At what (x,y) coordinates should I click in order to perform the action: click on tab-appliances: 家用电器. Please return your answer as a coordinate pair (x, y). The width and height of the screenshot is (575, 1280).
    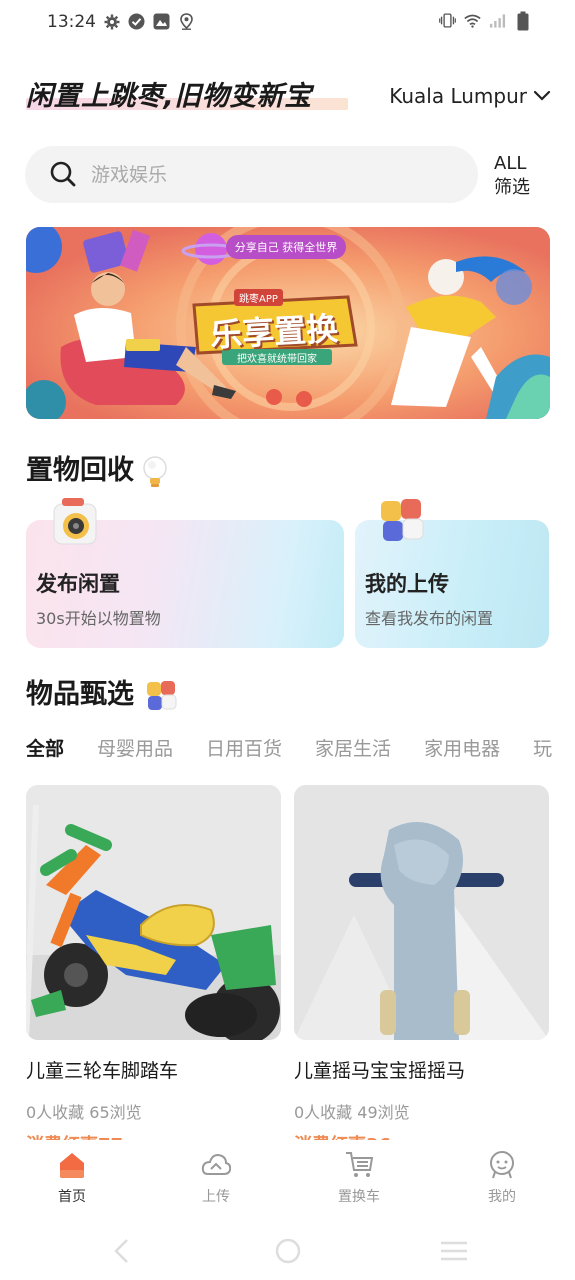
    Looking at the image, I should click on (462, 751).